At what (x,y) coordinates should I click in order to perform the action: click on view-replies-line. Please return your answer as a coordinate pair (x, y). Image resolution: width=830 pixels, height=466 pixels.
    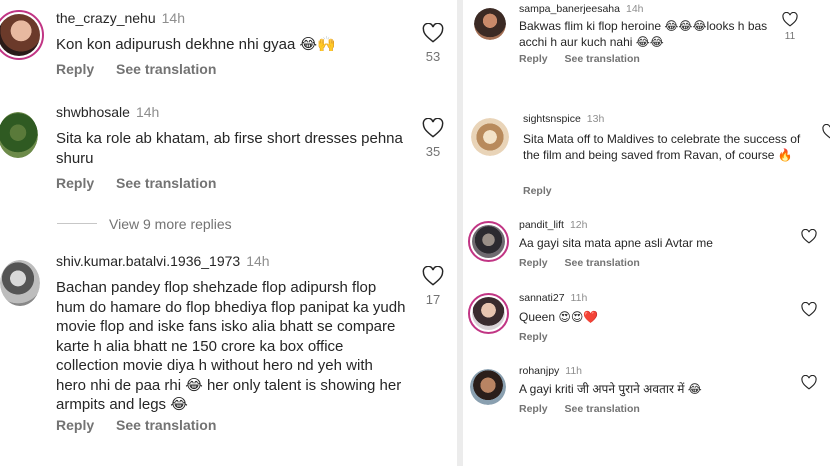
    Looking at the image, I should click on (77, 223).